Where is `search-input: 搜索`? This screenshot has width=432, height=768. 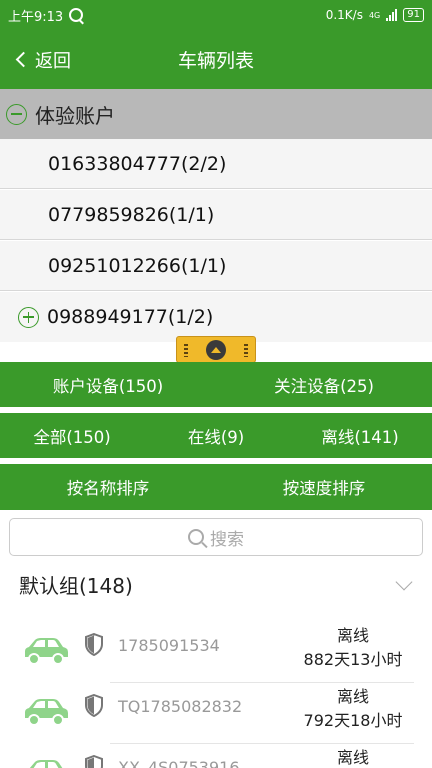
search-input: 搜索 is located at coordinates (216, 537).